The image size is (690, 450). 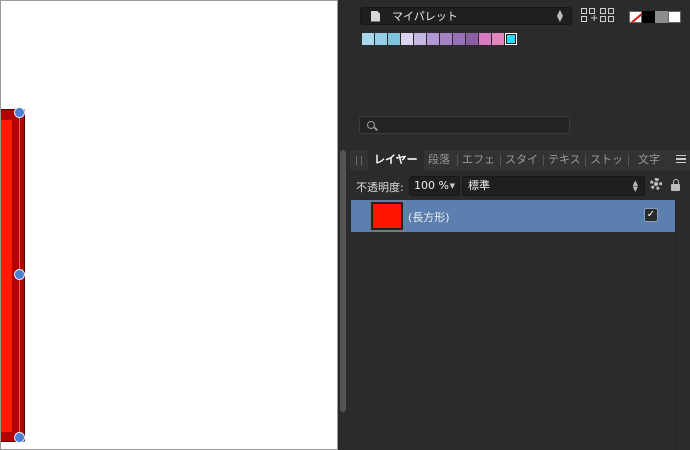 I want to click on opacity-field: 100 % ▼, so click(x=434, y=186).